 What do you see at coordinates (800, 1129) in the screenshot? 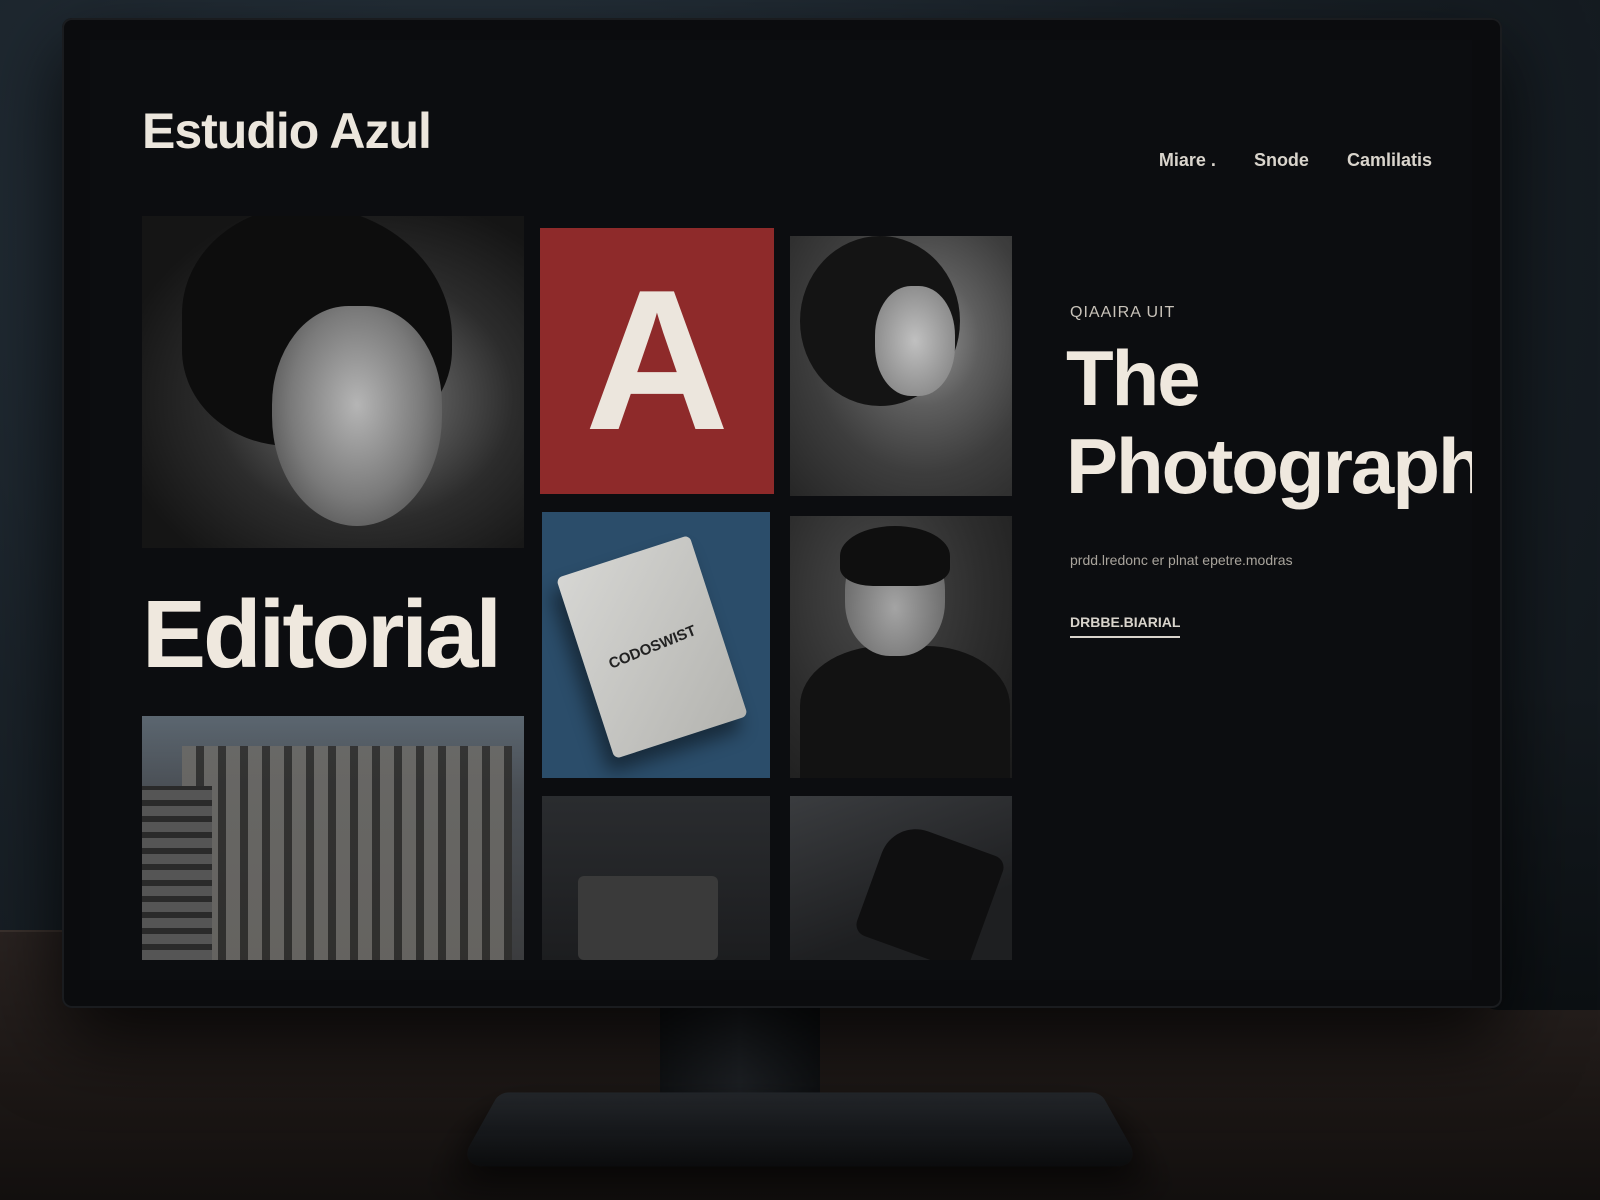
I see `monitor-stand-base` at bounding box center [800, 1129].